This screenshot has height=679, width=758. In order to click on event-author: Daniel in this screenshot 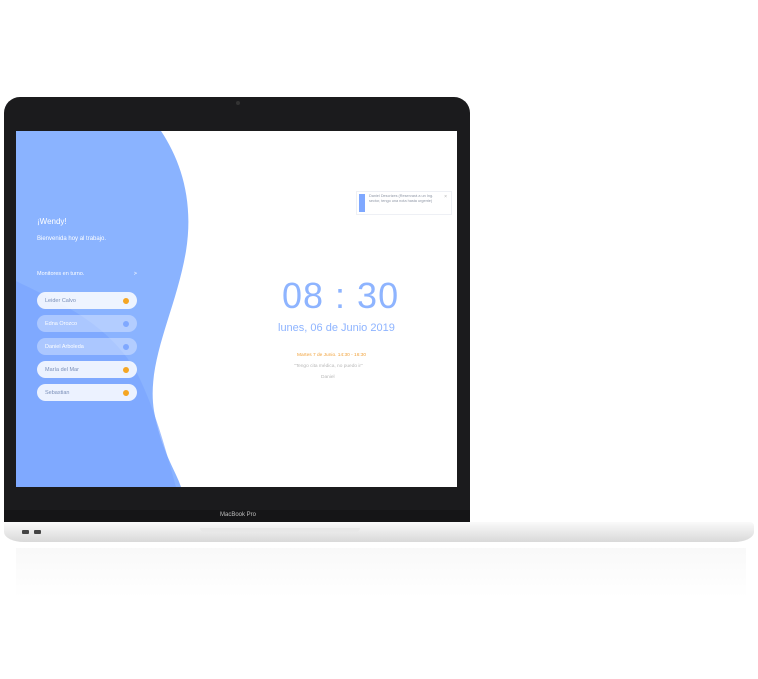, I will do `click(328, 377)`.